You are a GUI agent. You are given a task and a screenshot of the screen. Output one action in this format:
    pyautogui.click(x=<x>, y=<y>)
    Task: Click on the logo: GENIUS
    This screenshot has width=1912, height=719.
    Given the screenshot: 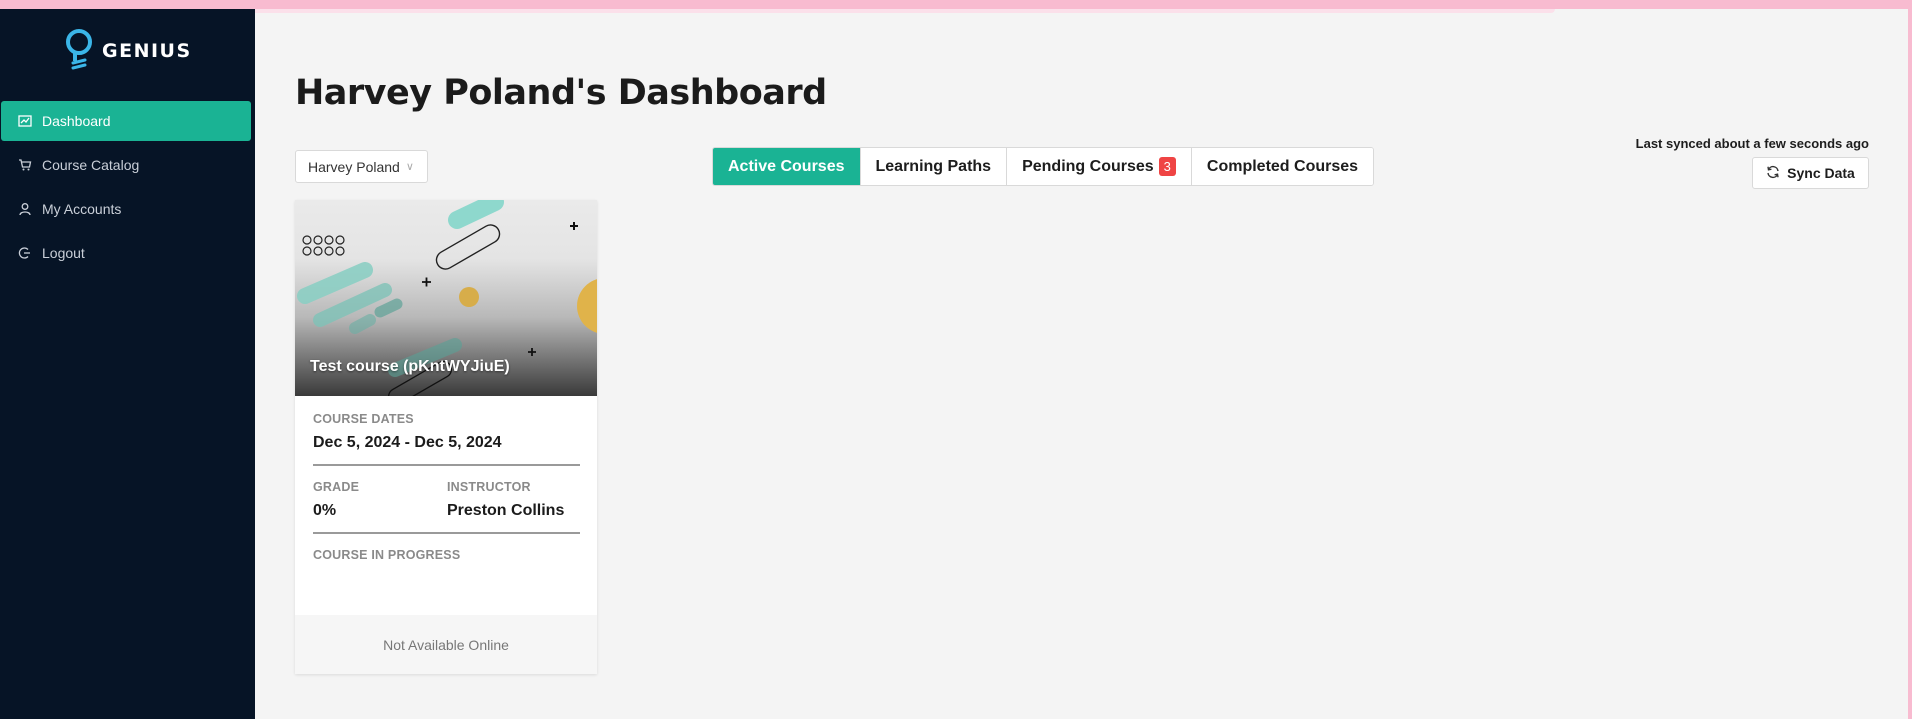 What is the action you would take?
    pyautogui.click(x=128, y=51)
    